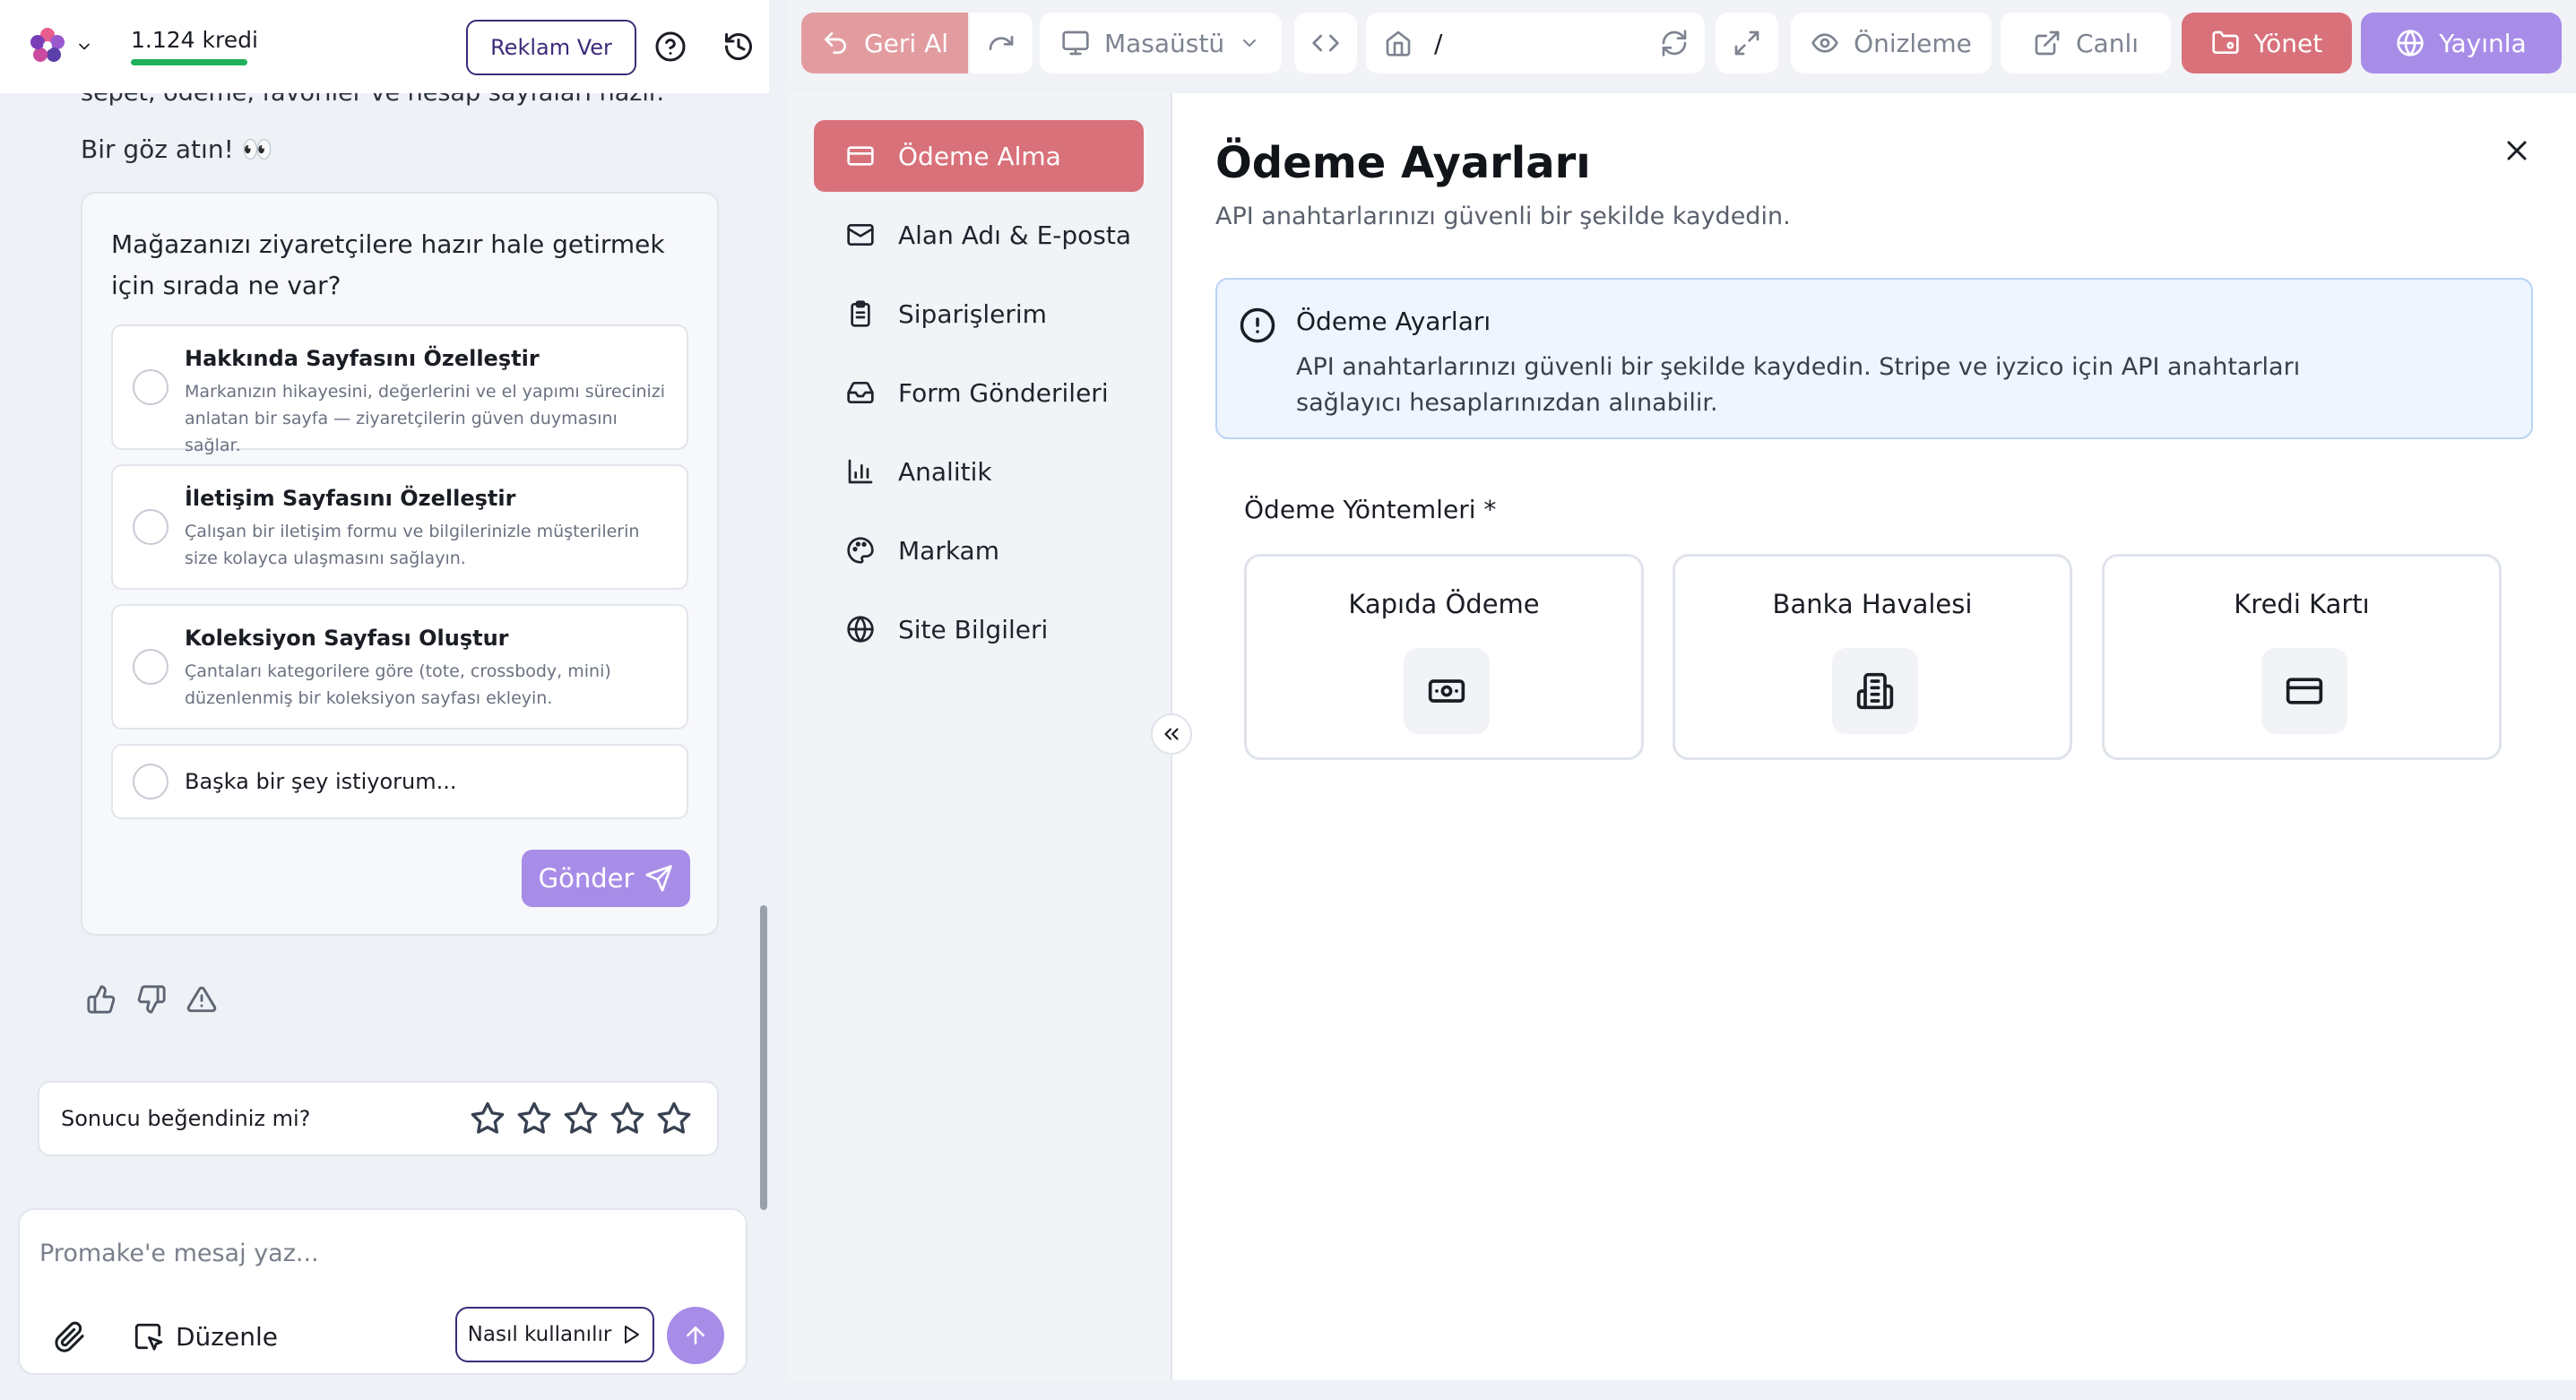  I want to click on device-label: Masaüstü, so click(1164, 43).